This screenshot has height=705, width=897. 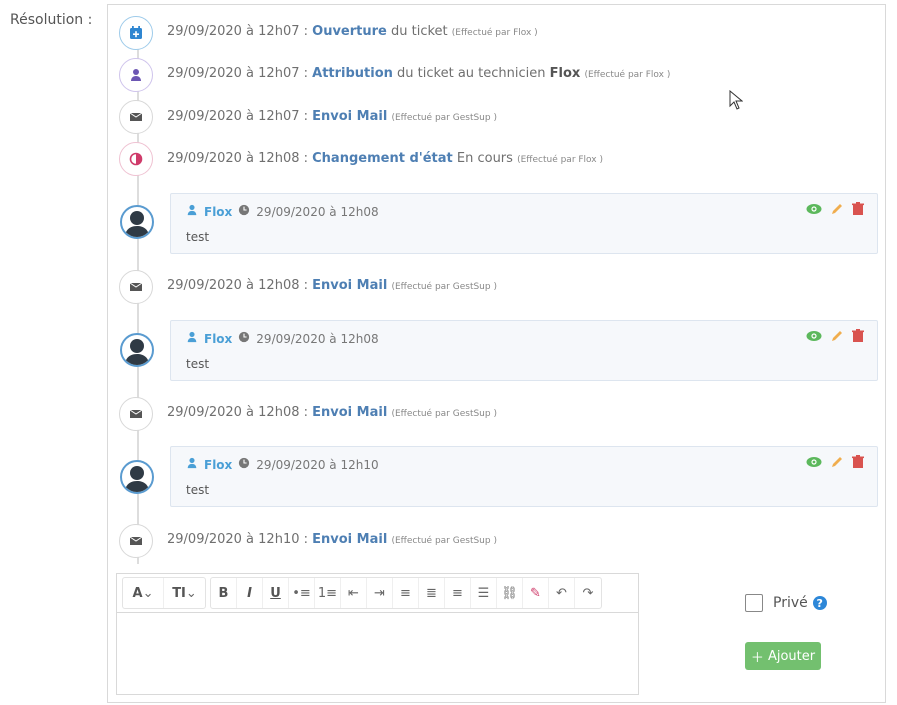 I want to click on undo-icon: ↶, so click(x=562, y=593).